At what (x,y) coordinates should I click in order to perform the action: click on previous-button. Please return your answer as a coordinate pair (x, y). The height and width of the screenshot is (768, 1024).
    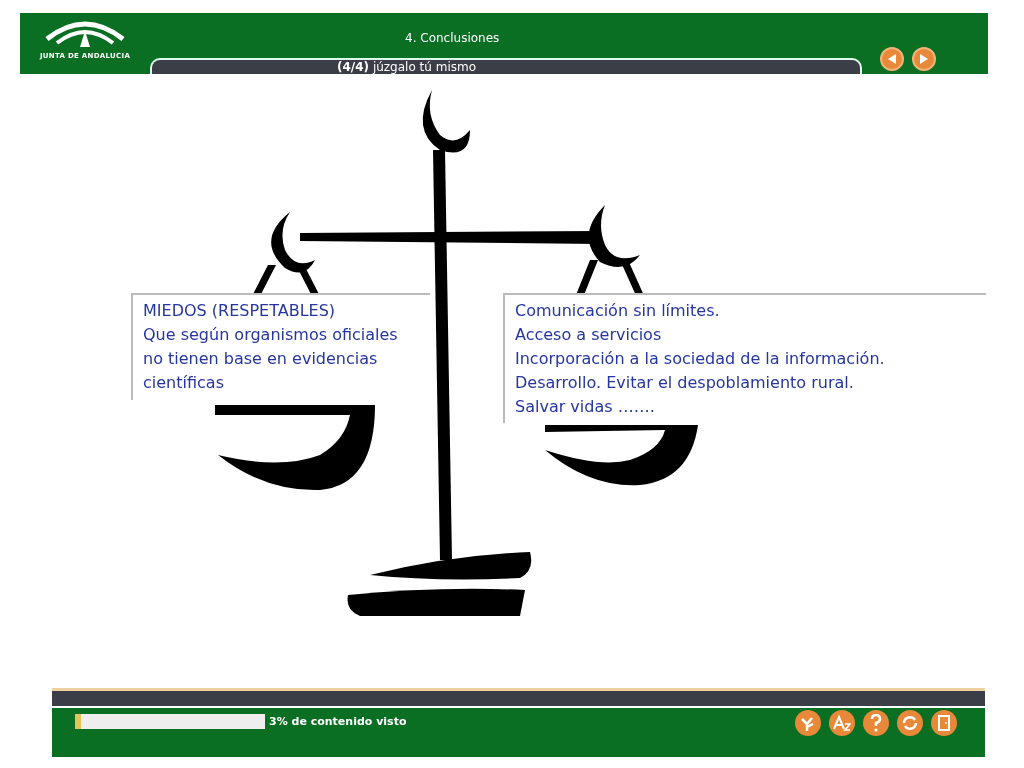
    Looking at the image, I should click on (892, 59).